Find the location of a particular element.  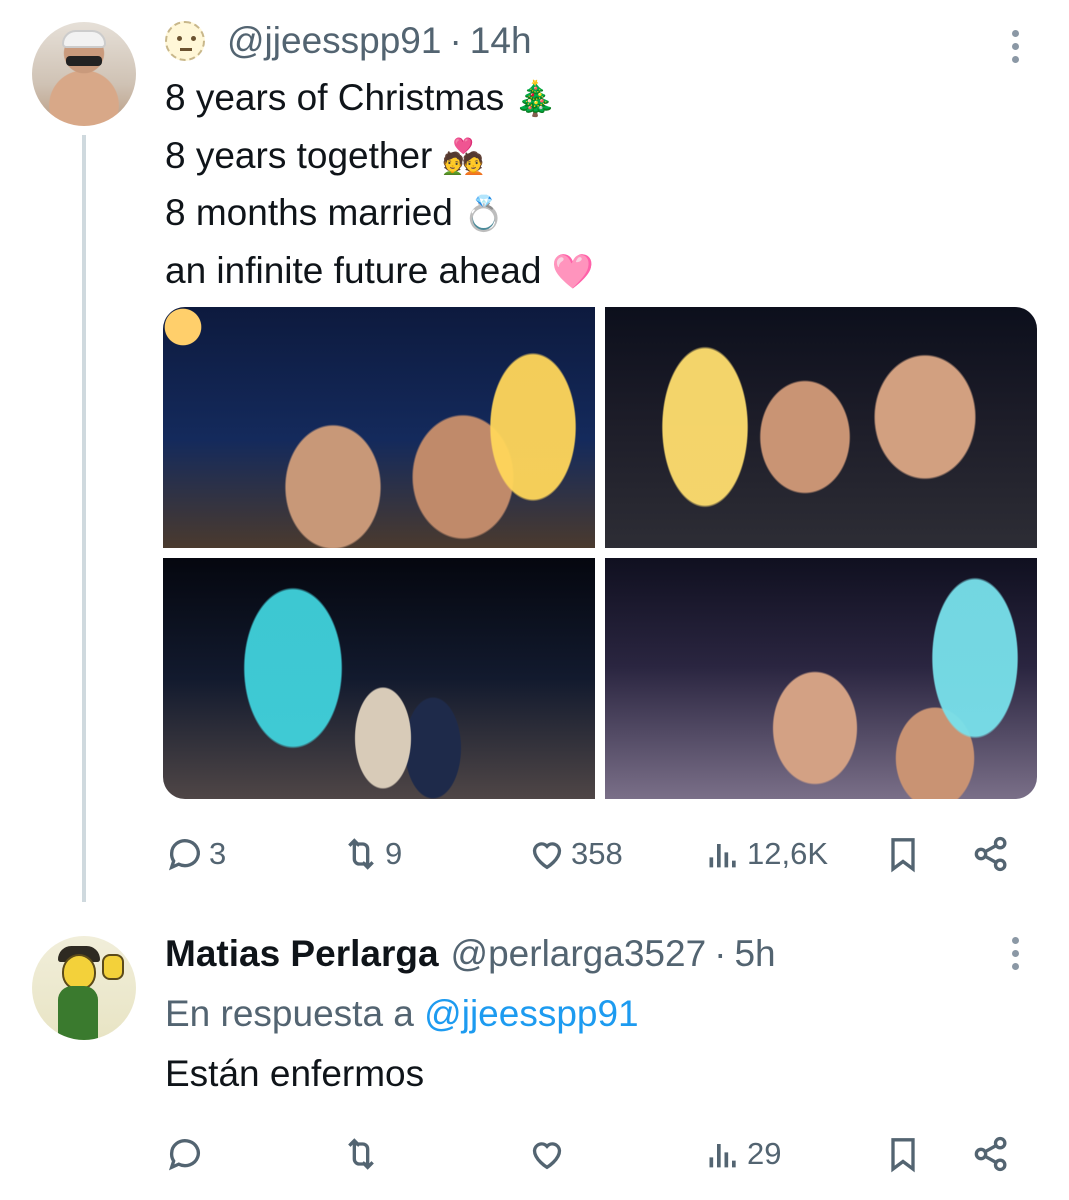

repost-button is located at coordinates (361, 1154).